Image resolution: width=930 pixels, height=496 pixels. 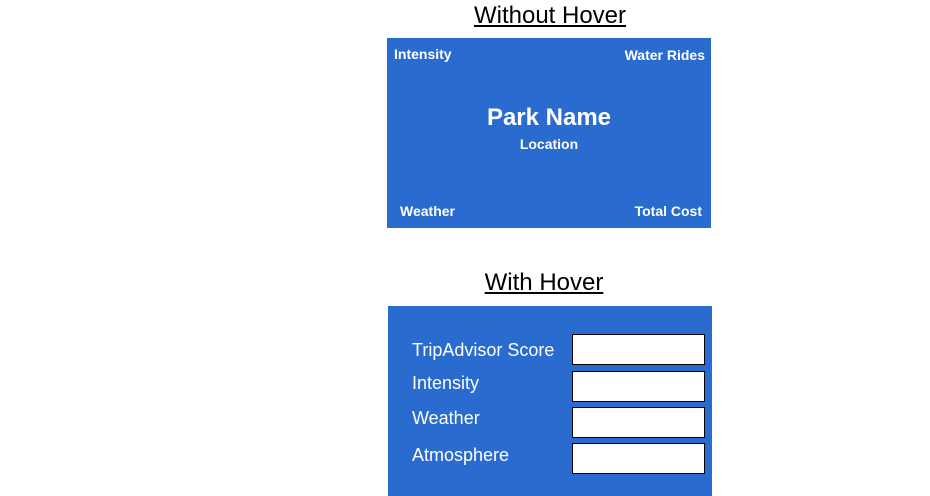 What do you see at coordinates (638, 458) in the screenshot?
I see `atmosphere-value-box` at bounding box center [638, 458].